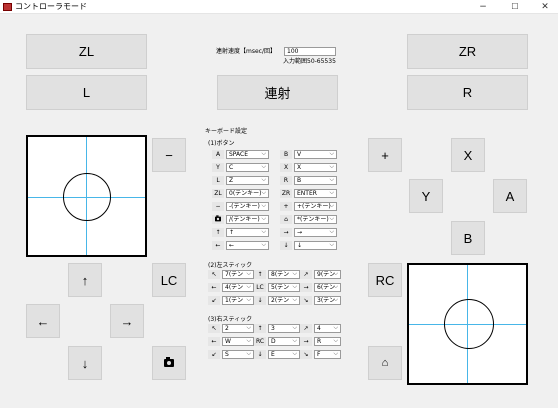 The image size is (558, 408). Describe the element at coordinates (327, 287) in the screenshot. I see `left-stick-map-select: 6(テン` at that location.